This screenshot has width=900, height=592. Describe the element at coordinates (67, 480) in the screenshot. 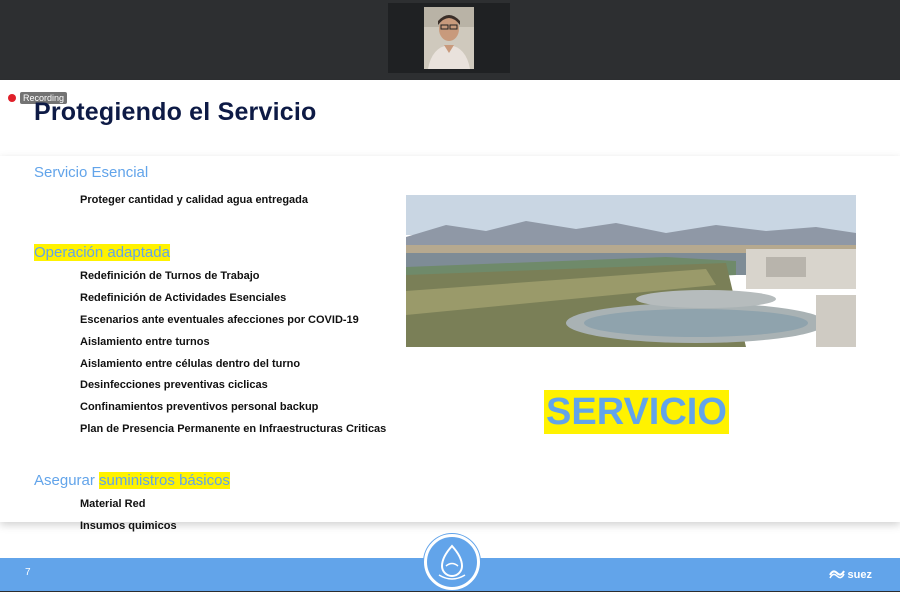

I see `heading-text: Asegurar` at that location.